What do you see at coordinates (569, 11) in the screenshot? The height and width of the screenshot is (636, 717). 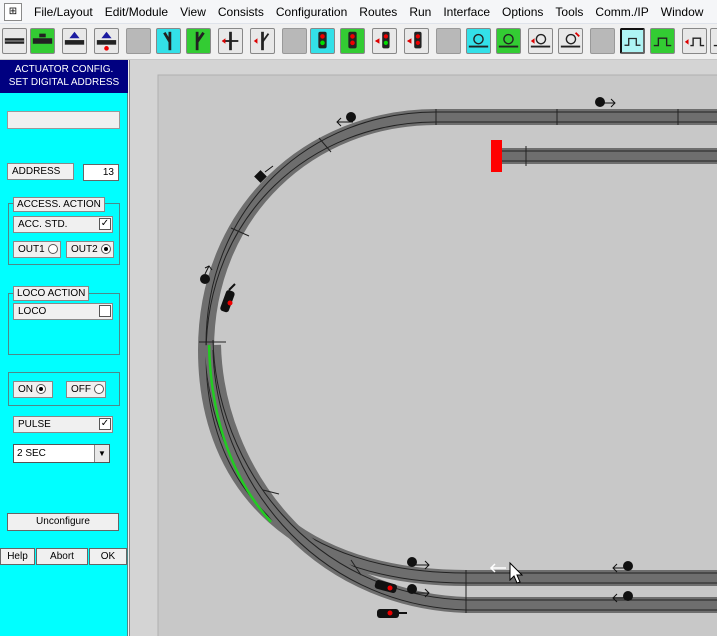 I see `menu-tools: Tools` at bounding box center [569, 11].